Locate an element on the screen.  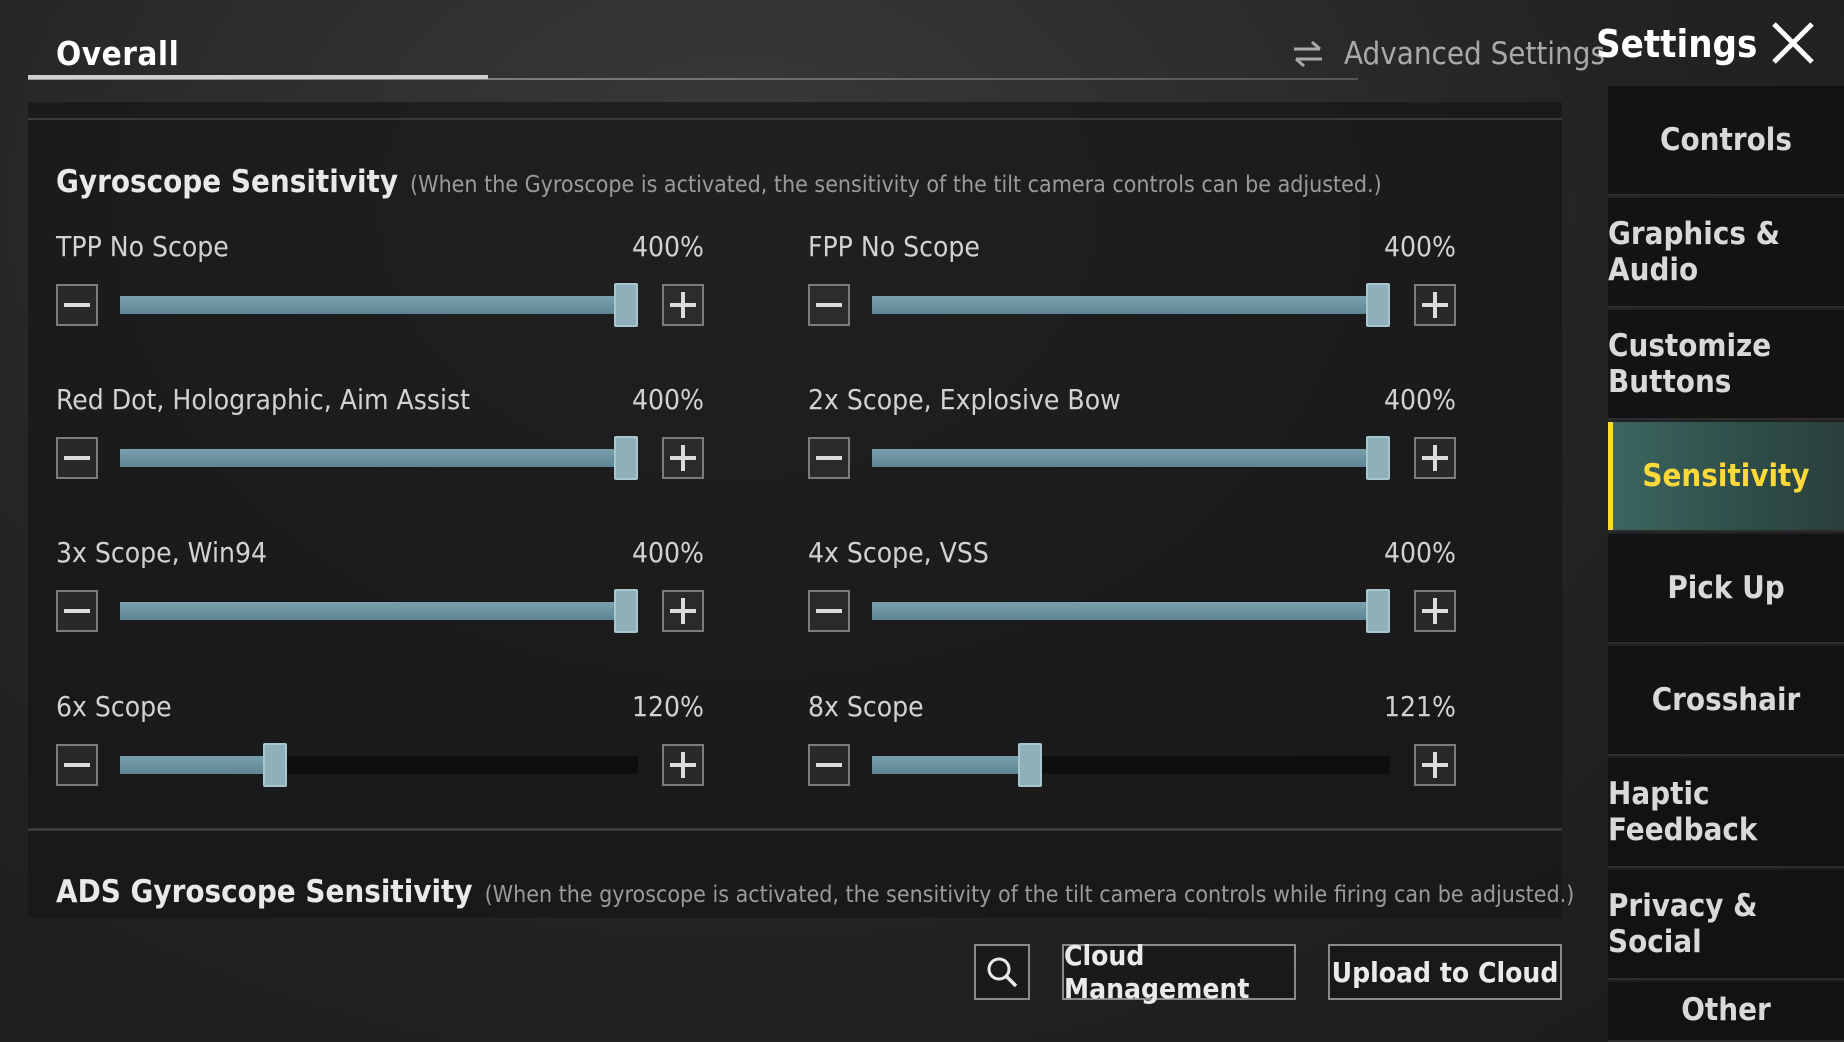
sidebar-item-haptic-feedback: Haptic Feedback is located at coordinates (1726, 813).